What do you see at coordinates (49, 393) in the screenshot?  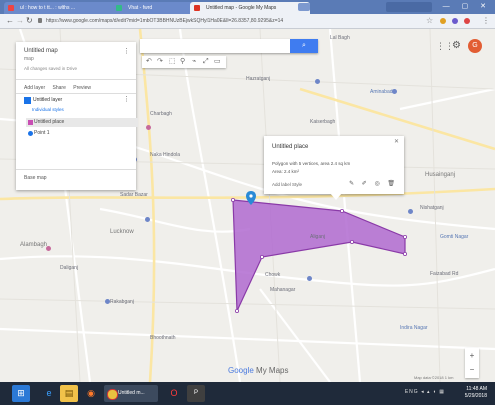 I see `ie-icon: e` at bounding box center [49, 393].